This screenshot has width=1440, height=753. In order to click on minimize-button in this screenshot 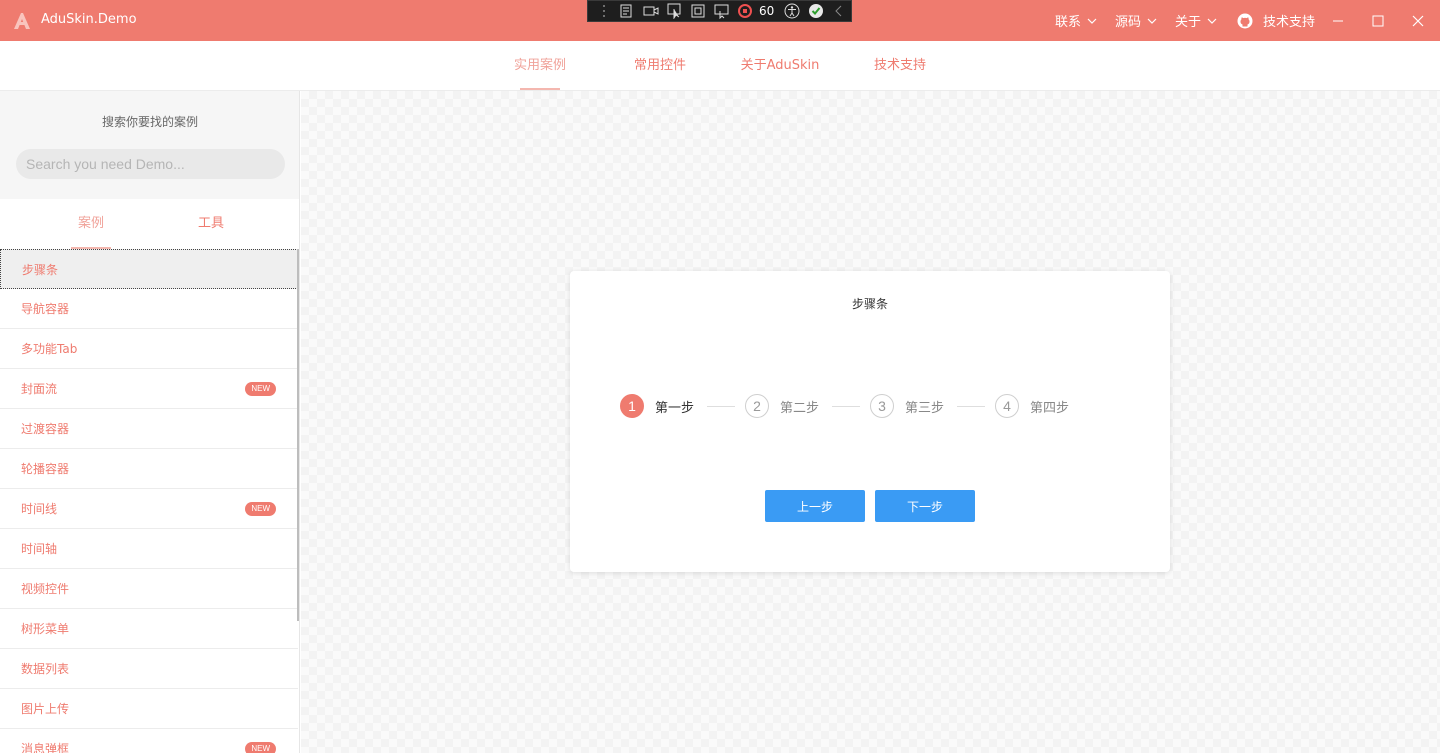, I will do `click(1338, 20)`.